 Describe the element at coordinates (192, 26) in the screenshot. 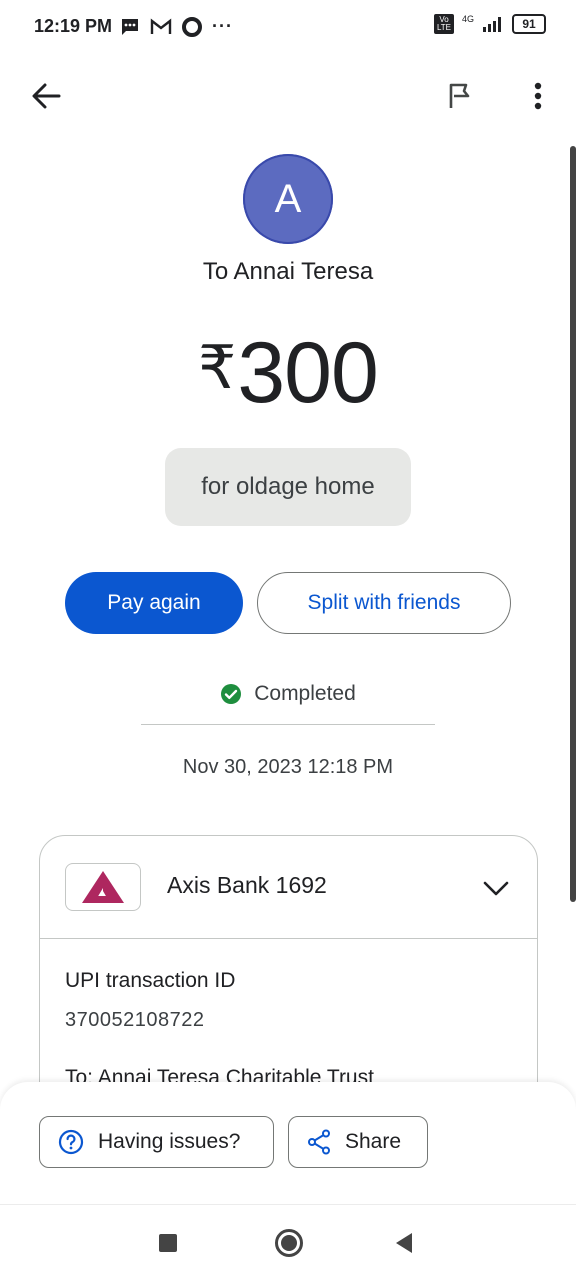

I see `opera-icon` at that location.